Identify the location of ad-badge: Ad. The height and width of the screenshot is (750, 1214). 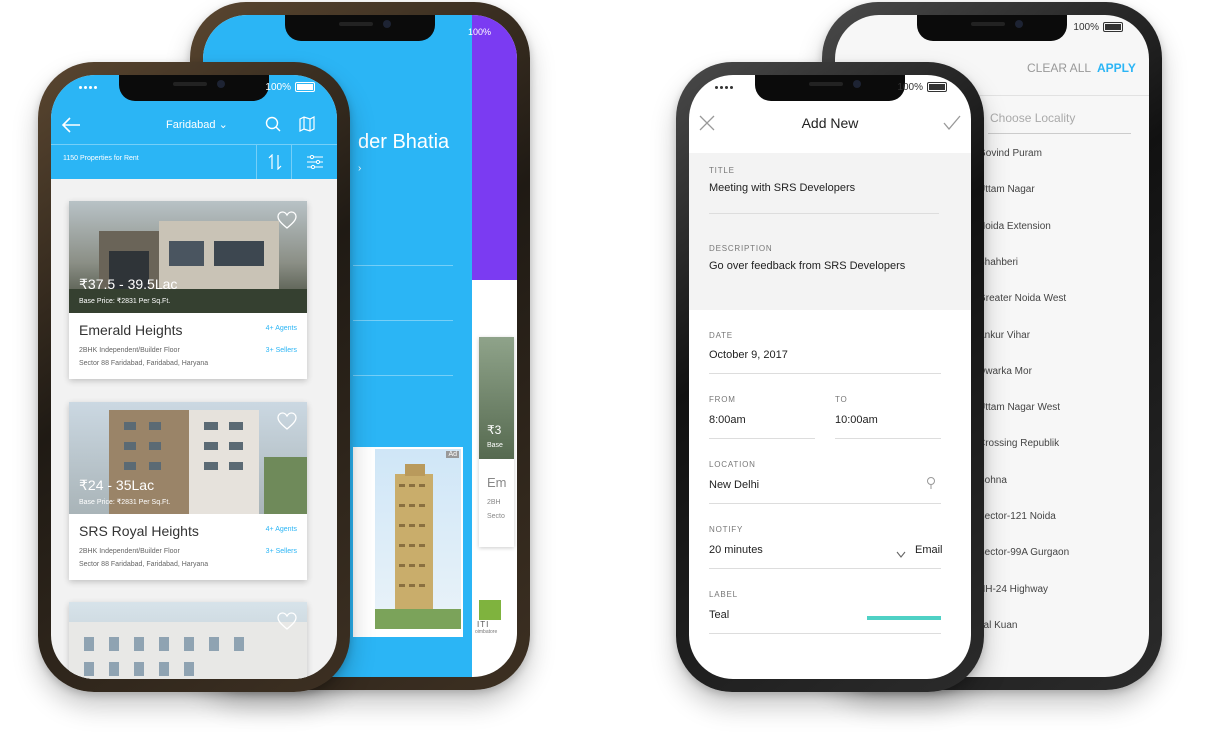
(452, 454).